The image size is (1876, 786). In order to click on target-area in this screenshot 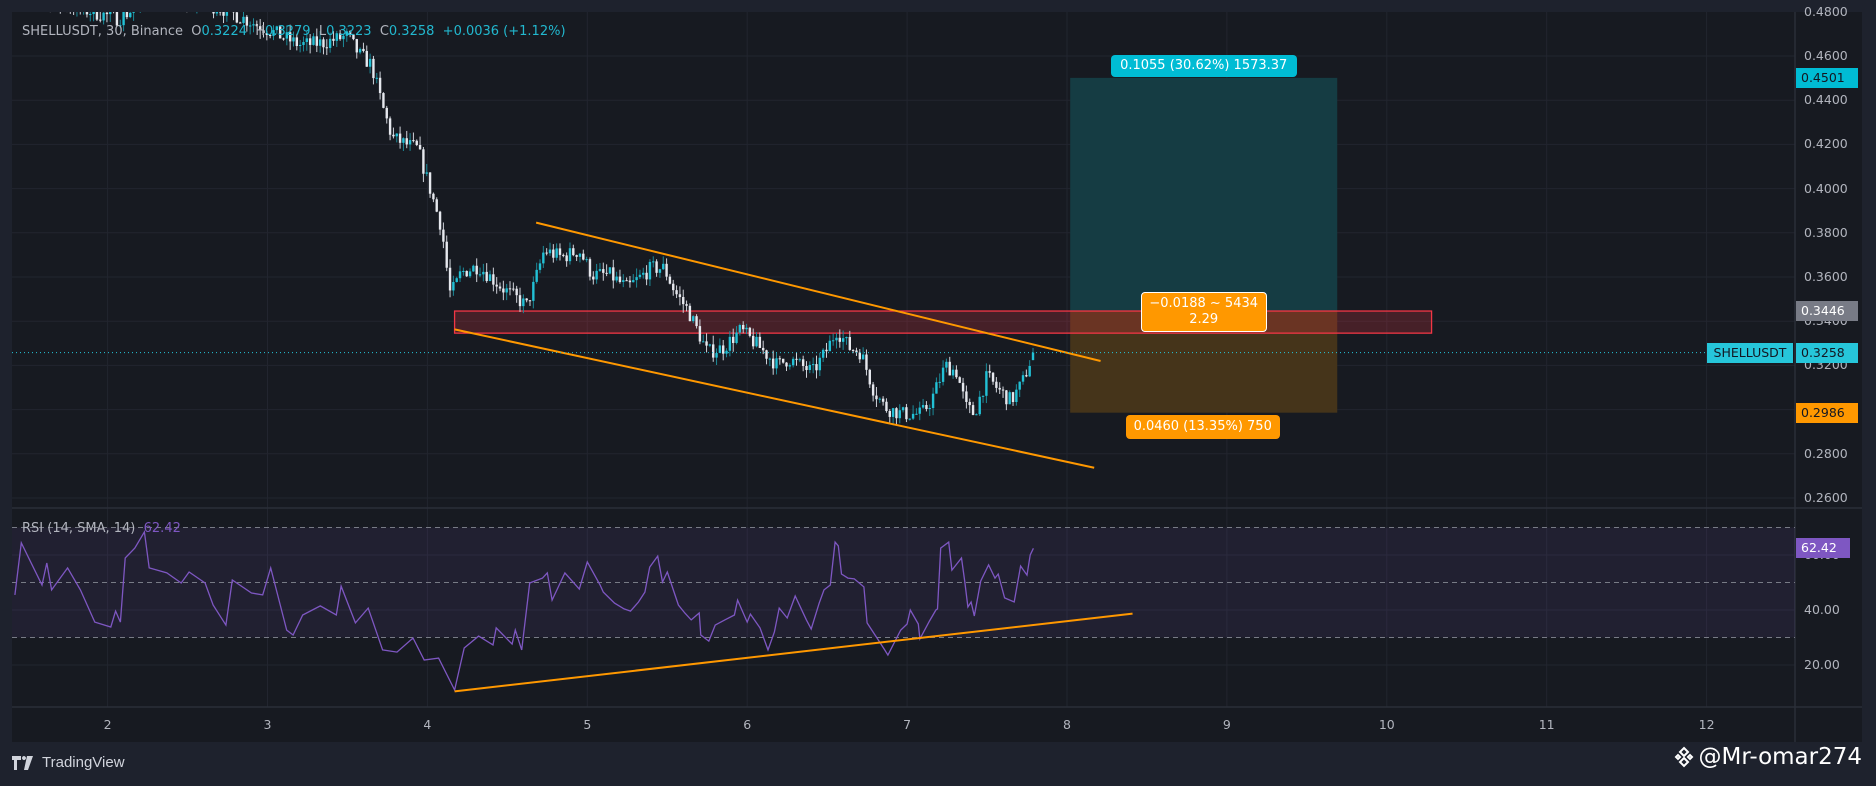, I will do `click(1204, 194)`.